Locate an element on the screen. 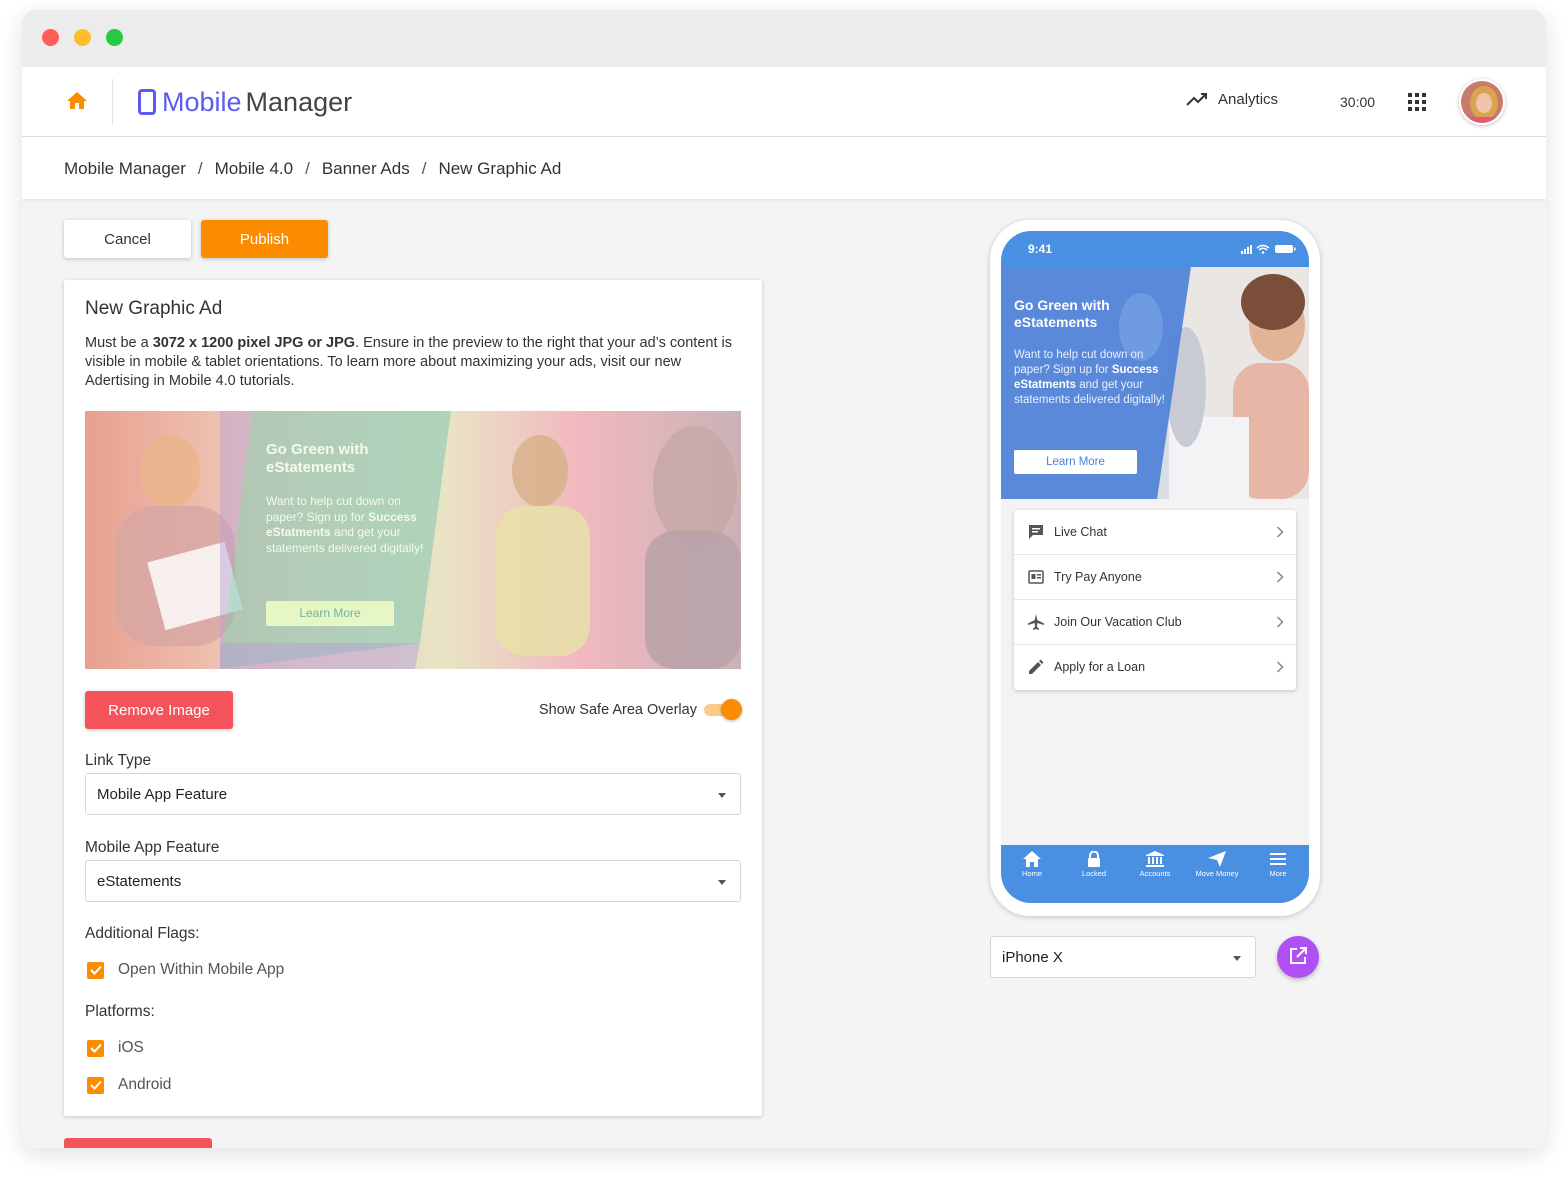 The image size is (1568, 1180). mobile-app-feature-label: Mobile App Feature is located at coordinates (152, 847).